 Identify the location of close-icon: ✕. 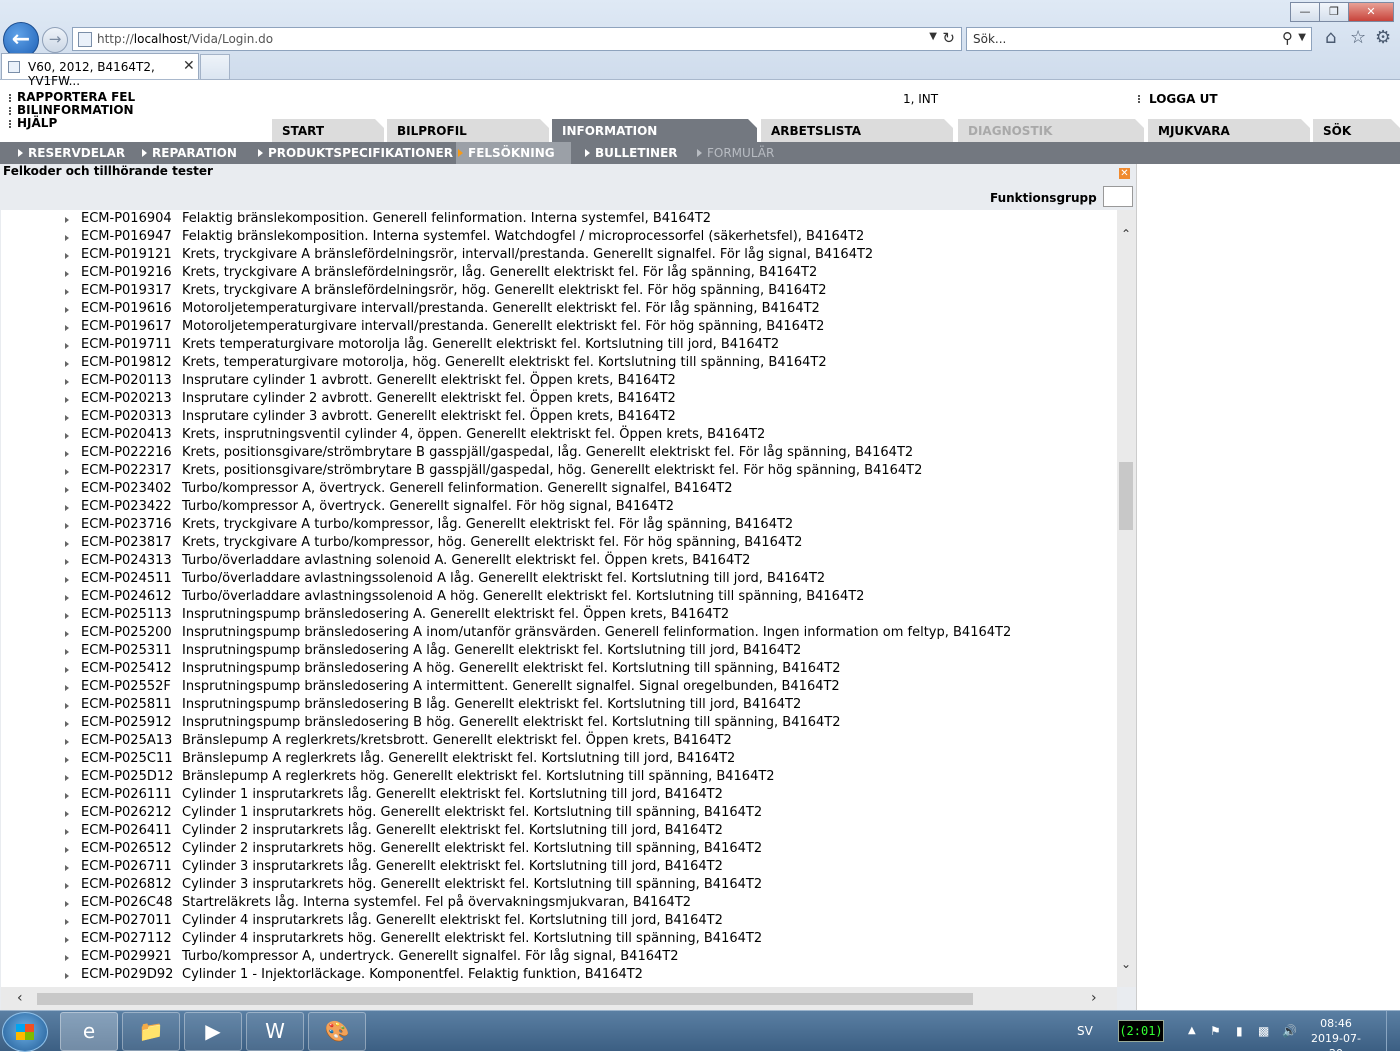
(1124, 173).